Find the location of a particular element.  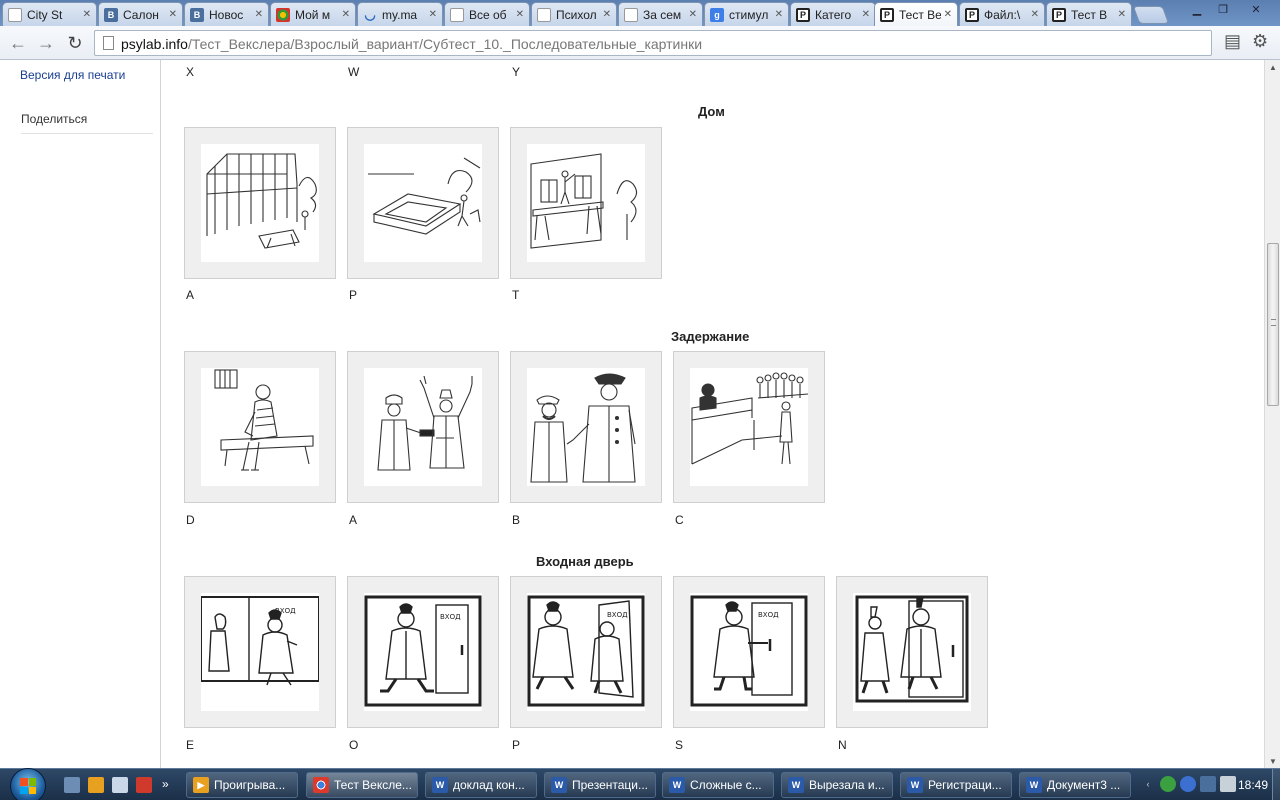

card-label: D is located at coordinates (190, 520).